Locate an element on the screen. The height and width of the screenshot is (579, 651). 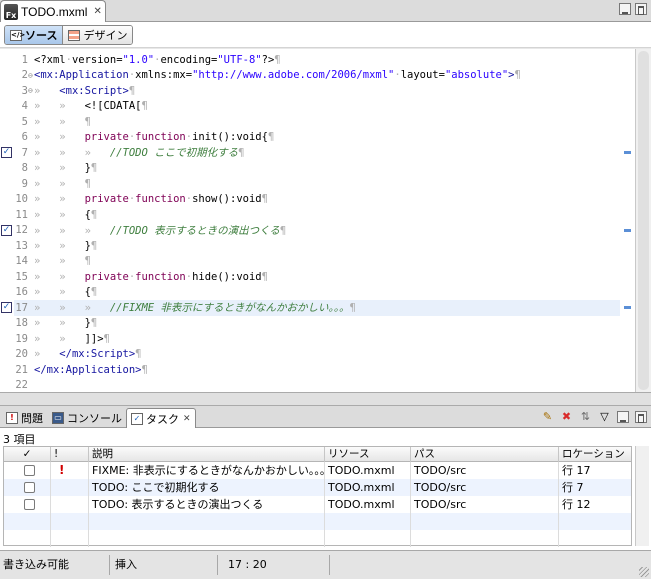
overview-ruler is located at coordinates (627, 220).